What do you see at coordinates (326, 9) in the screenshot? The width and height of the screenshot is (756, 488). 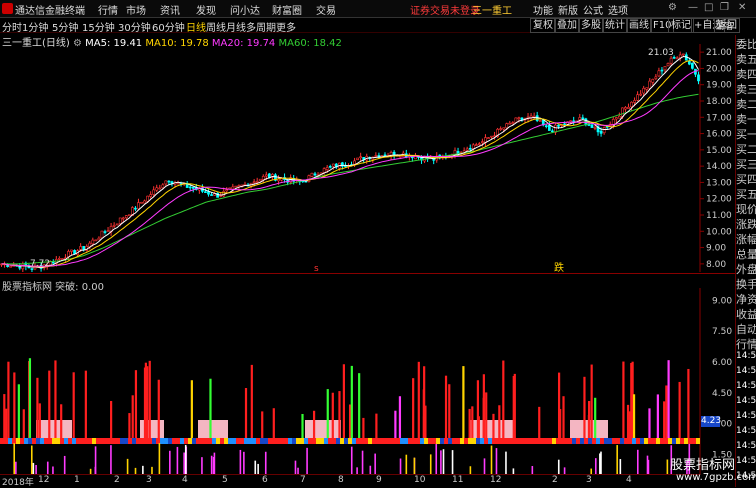 I see `menu-jiaoyi: 交易` at bounding box center [326, 9].